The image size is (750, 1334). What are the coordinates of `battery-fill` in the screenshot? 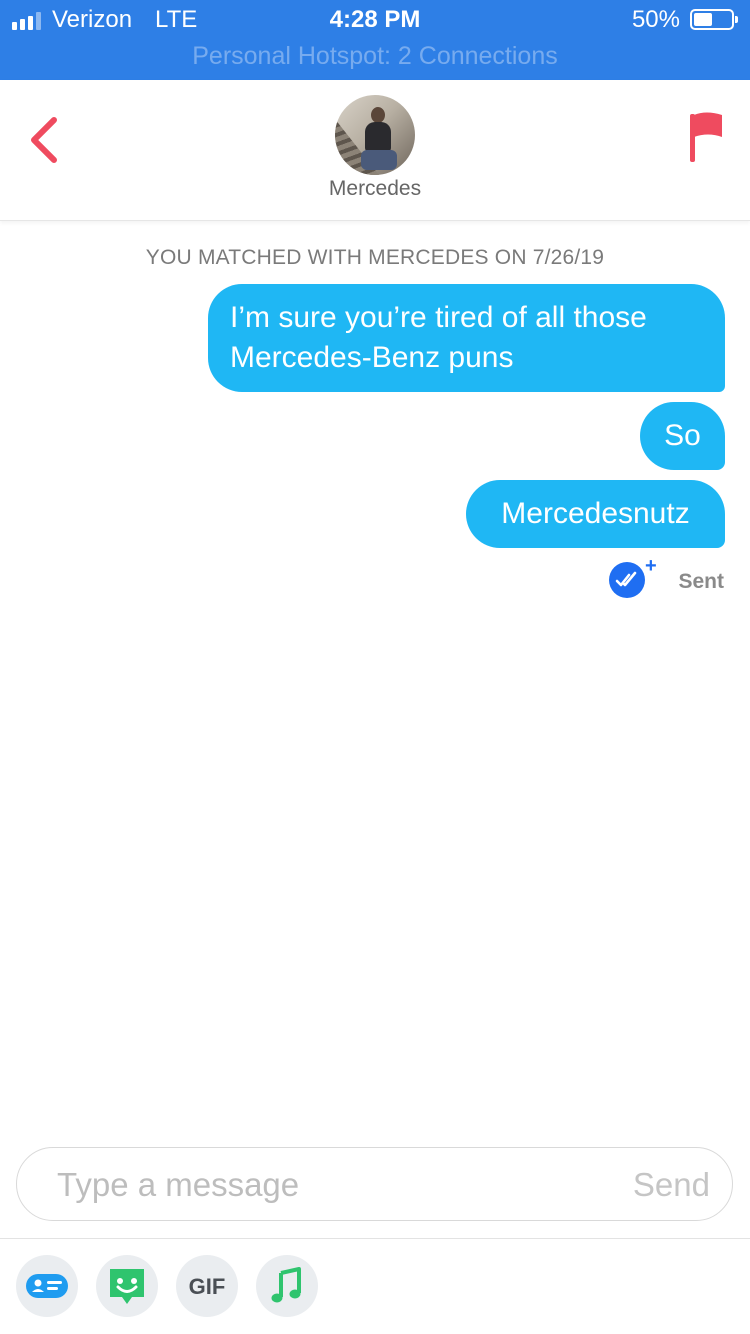 It's located at (703, 19).